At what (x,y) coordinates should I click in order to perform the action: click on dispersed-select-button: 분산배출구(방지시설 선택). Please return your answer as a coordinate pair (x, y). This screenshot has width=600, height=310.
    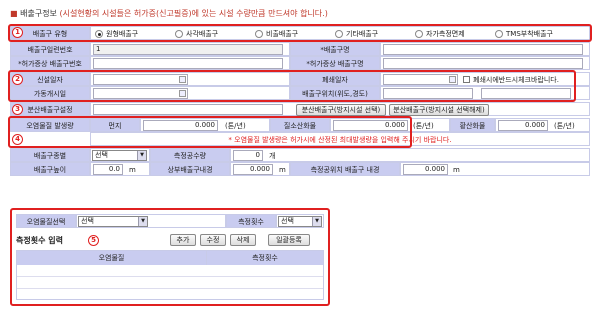
    Looking at the image, I should click on (341, 110).